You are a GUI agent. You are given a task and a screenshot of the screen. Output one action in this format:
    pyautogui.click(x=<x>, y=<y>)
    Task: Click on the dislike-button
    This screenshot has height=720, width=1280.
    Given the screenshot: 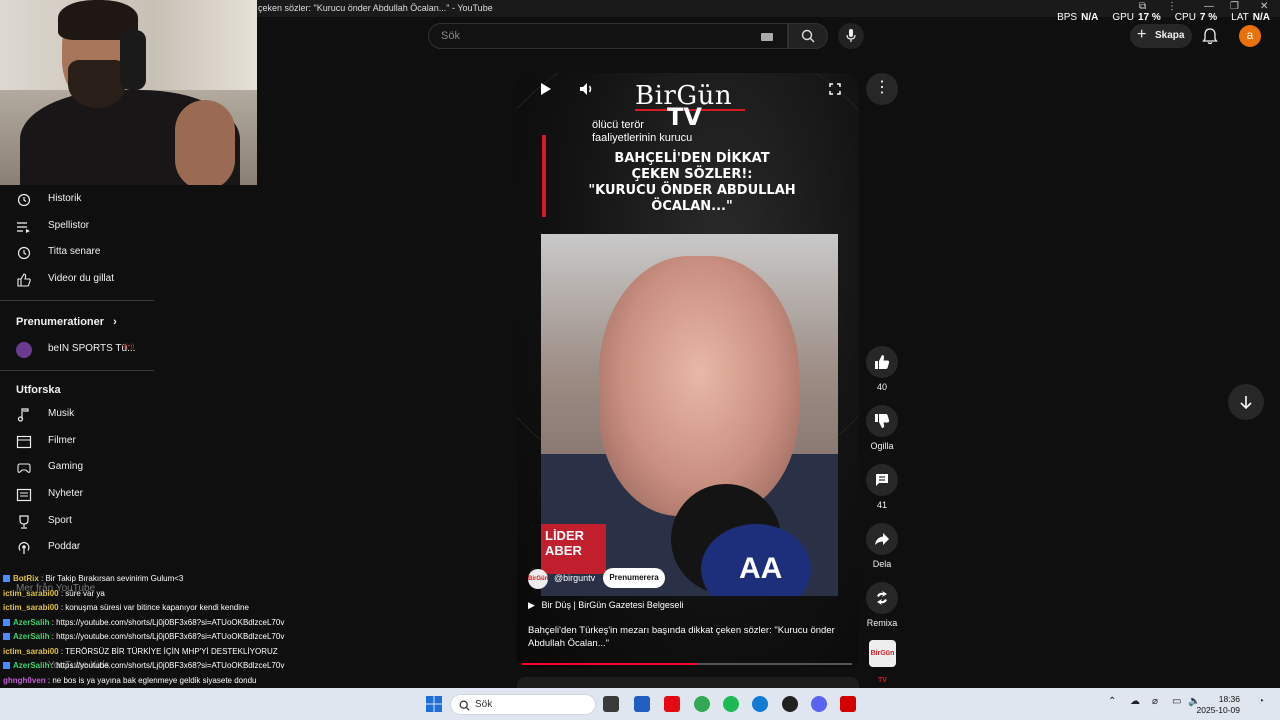 What is the action you would take?
    pyautogui.click(x=882, y=421)
    